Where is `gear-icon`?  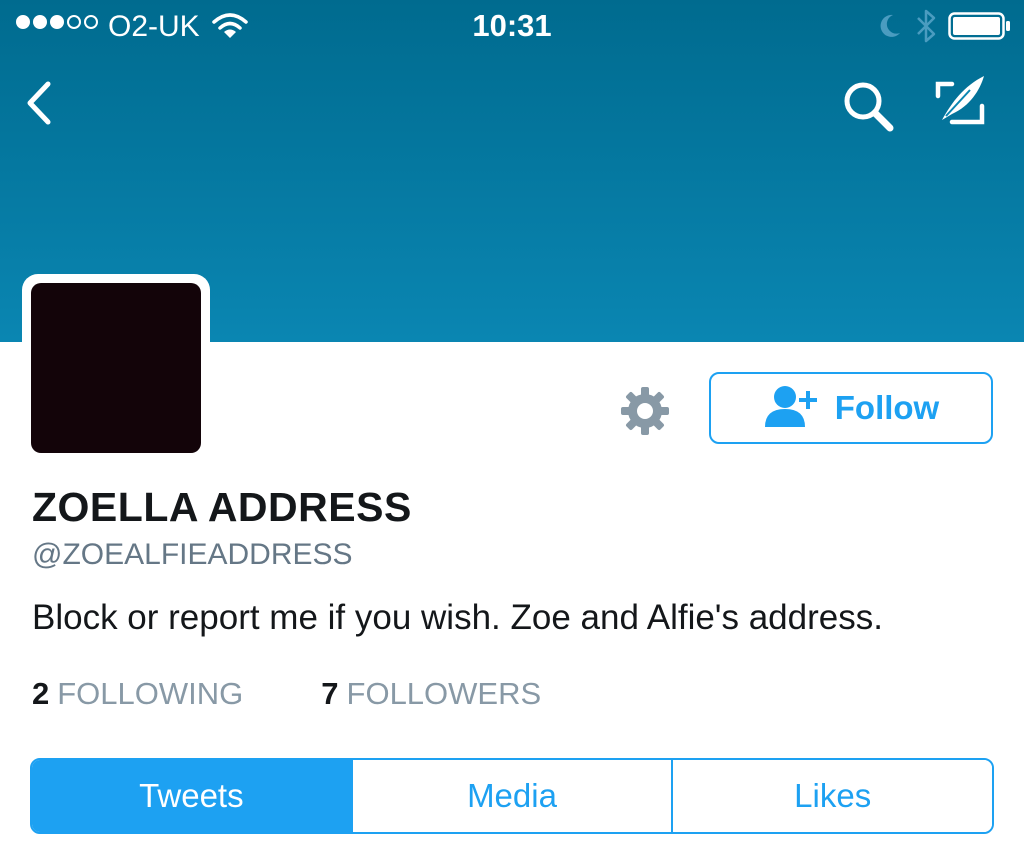 gear-icon is located at coordinates (645, 411).